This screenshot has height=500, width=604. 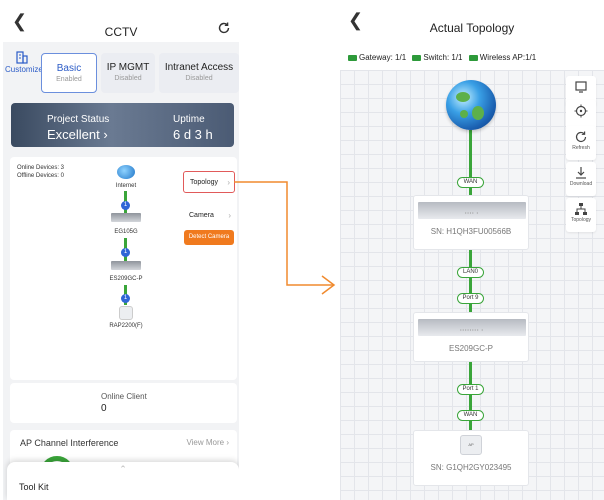 What do you see at coordinates (417, 58) in the screenshot?
I see `switch-icon` at bounding box center [417, 58].